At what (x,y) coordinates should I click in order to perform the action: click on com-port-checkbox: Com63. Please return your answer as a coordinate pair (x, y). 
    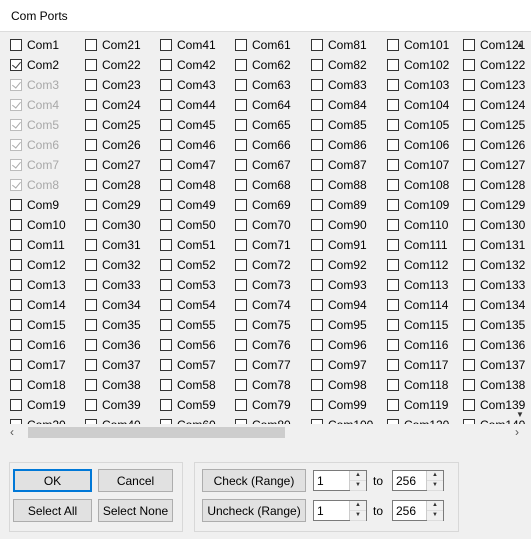
    Looking at the image, I should click on (271, 85).